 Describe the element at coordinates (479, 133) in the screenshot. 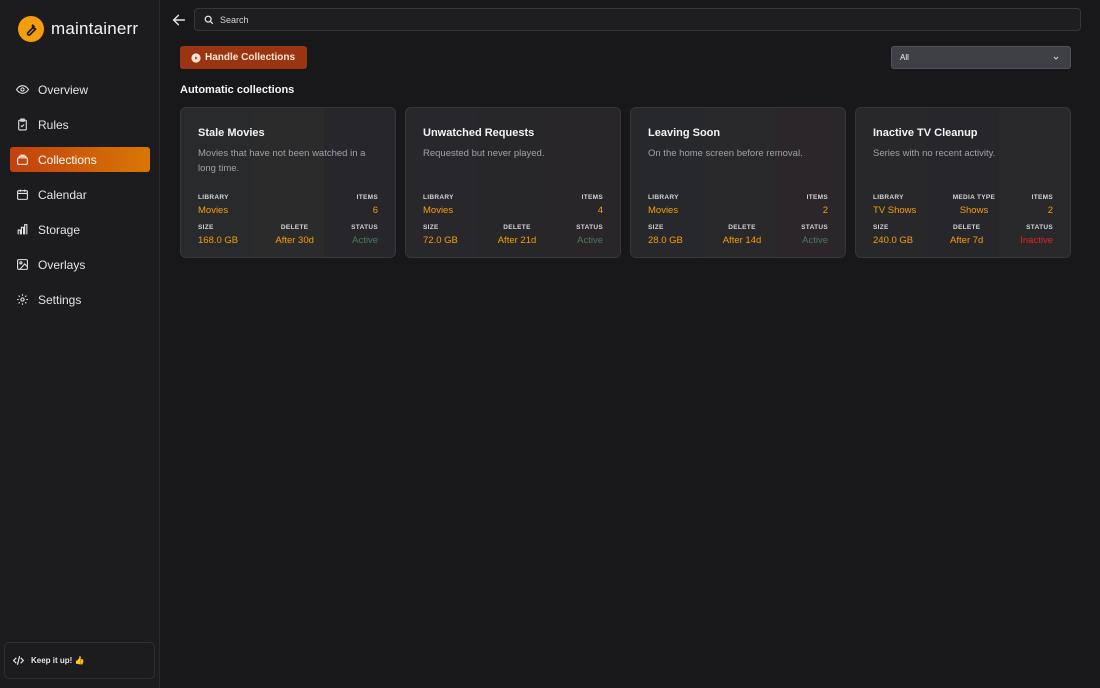

I see `card-title: Unwatched Requests` at that location.